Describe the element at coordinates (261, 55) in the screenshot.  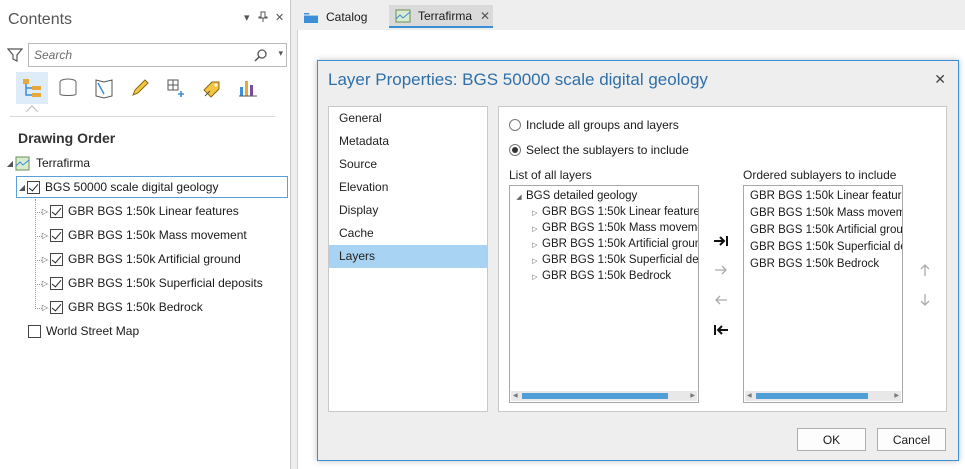
I see `search-icon` at that location.